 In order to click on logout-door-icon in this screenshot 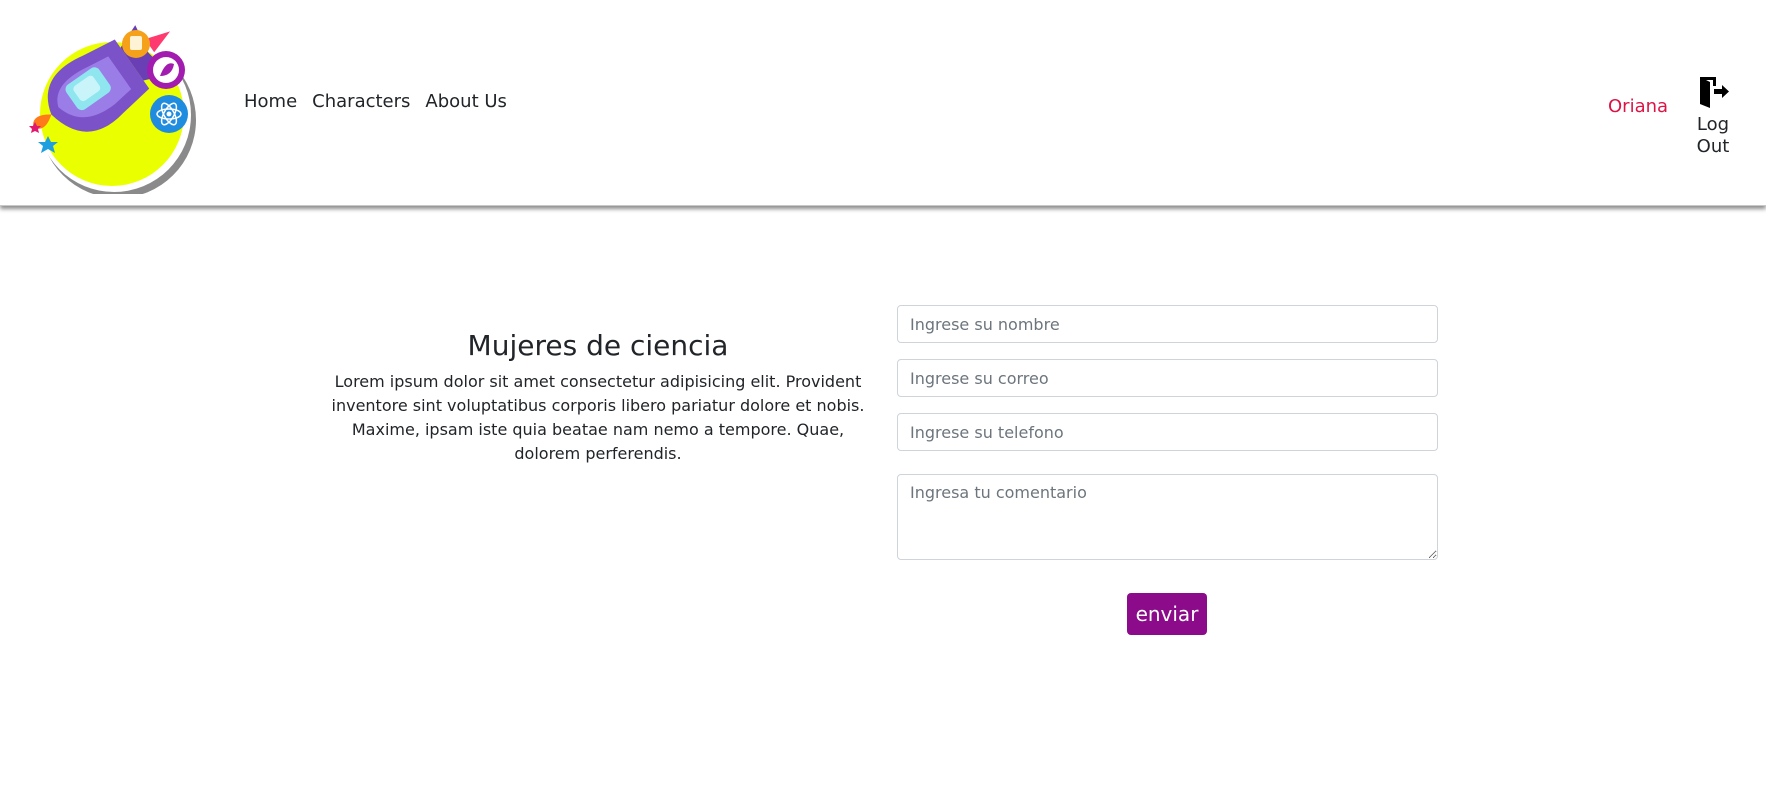, I will do `click(1714, 92)`.